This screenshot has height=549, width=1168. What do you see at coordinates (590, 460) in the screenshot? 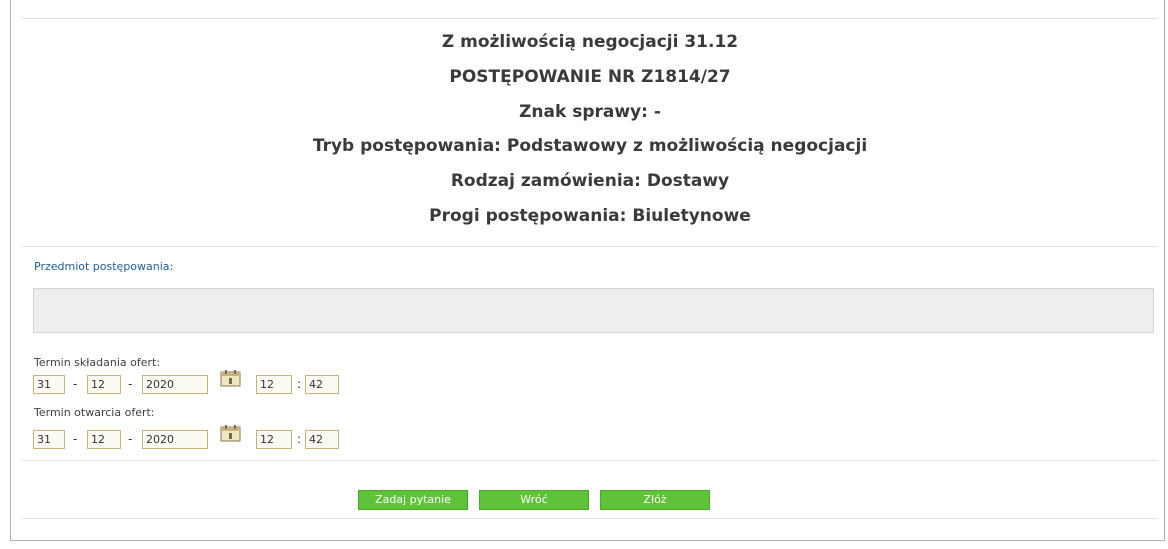
I see `divider-form` at bounding box center [590, 460].